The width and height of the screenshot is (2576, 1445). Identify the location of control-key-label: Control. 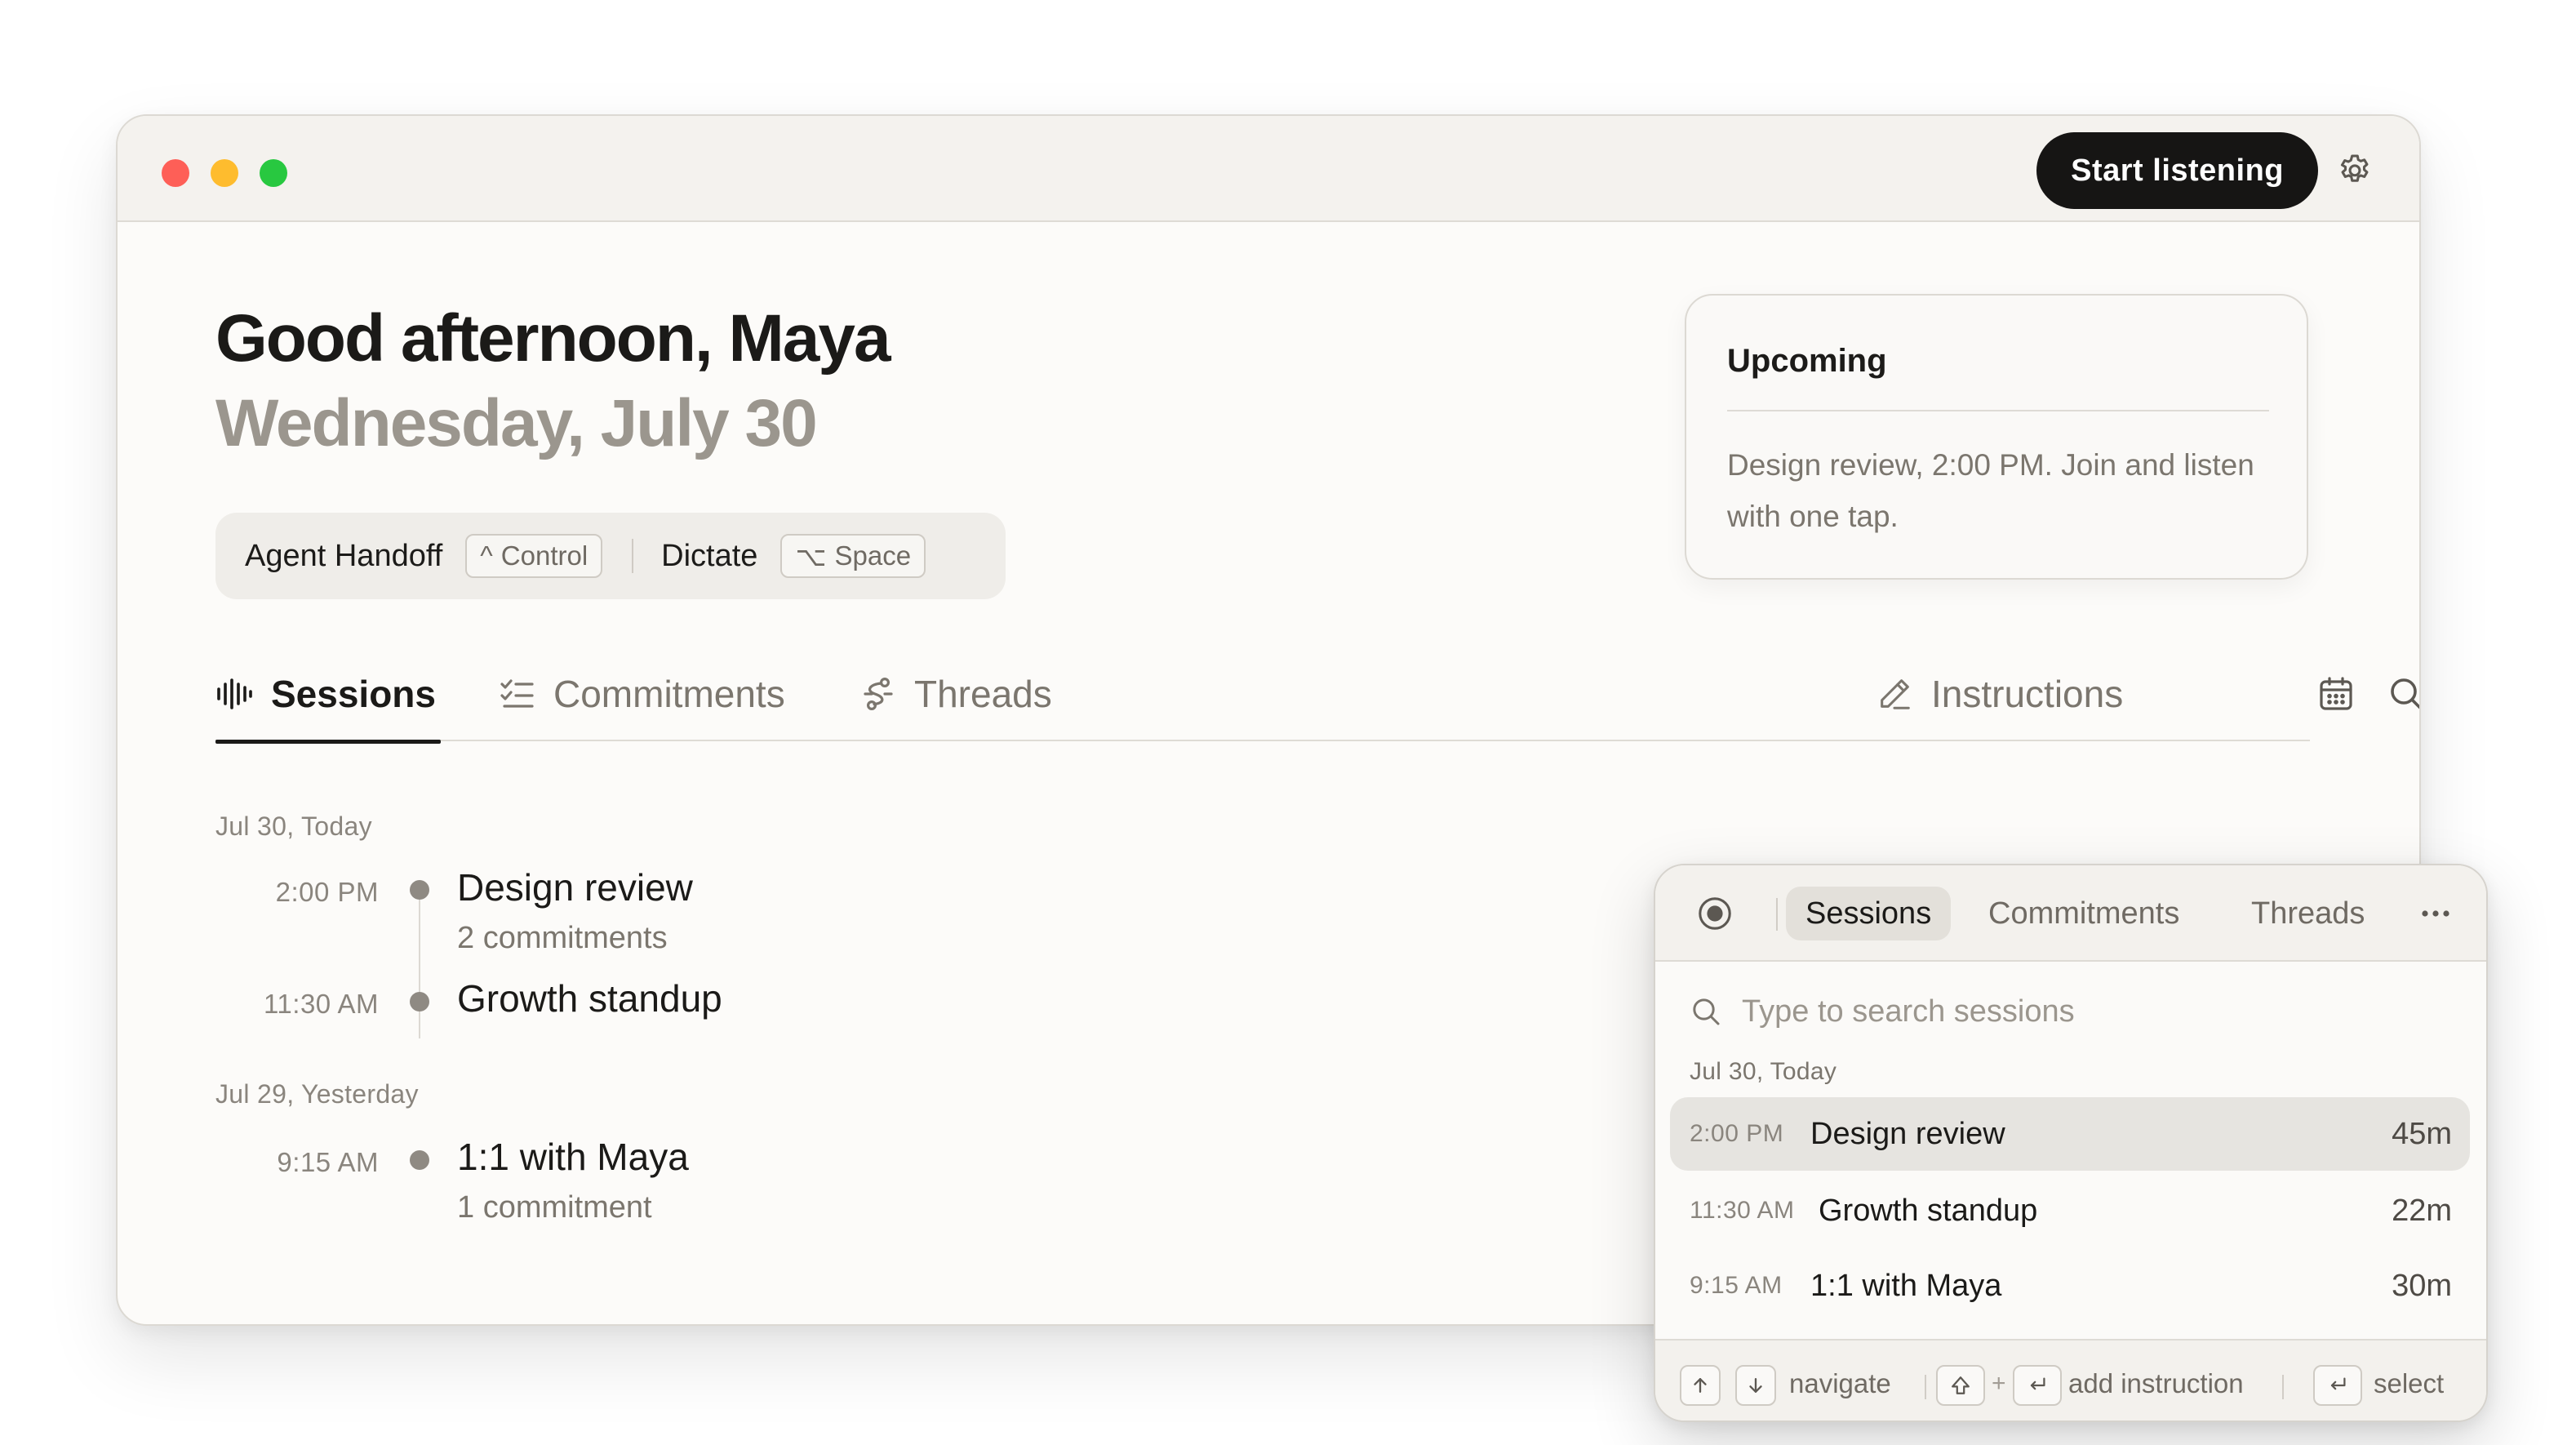
(544, 555).